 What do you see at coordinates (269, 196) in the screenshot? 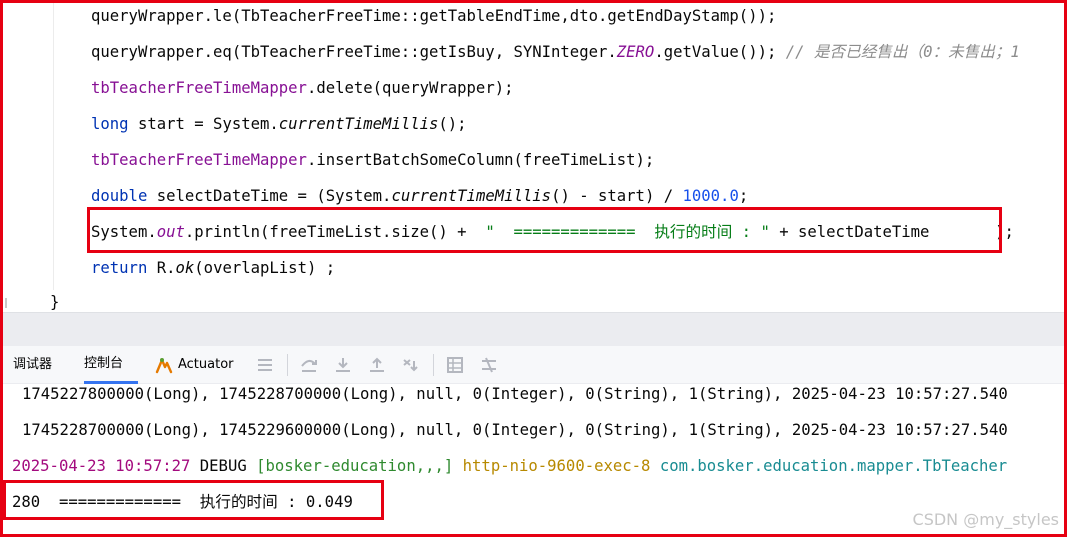
I see `code-token: selectDateTime = (System.` at bounding box center [269, 196].